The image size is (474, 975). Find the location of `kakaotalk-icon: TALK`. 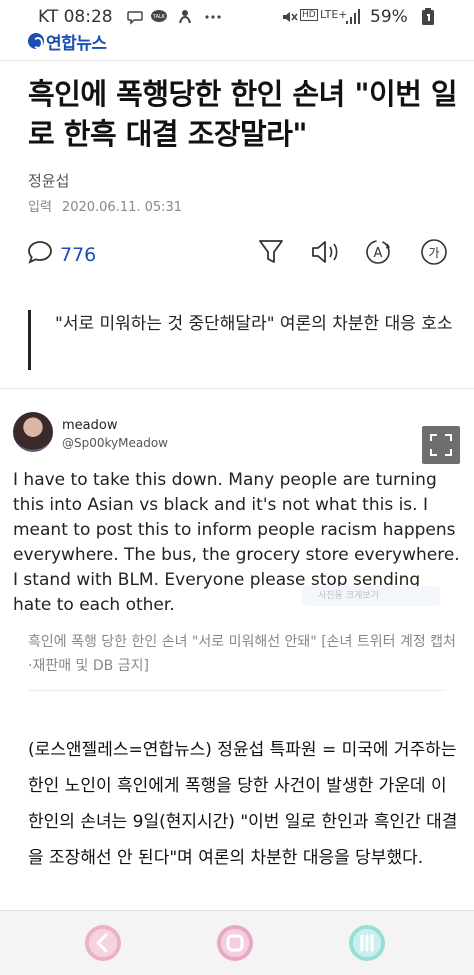

kakaotalk-icon: TALK is located at coordinates (159, 16).